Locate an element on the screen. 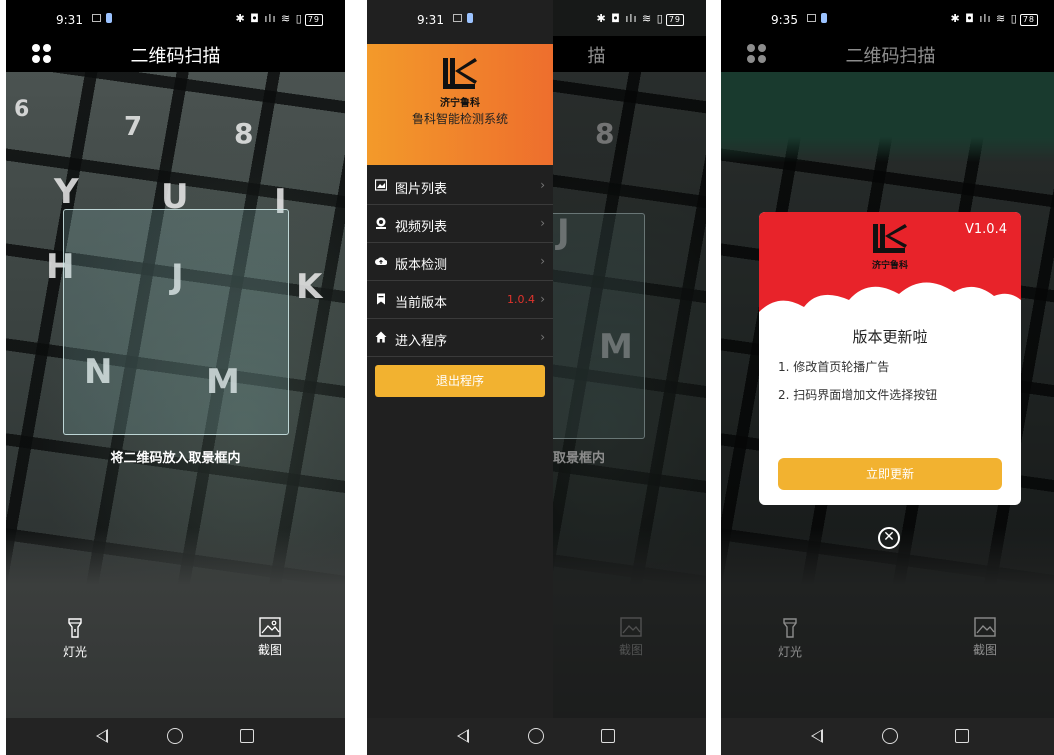 The width and height of the screenshot is (1054, 755). drawer-item-enter-program: 进入程序 › is located at coordinates (460, 338).